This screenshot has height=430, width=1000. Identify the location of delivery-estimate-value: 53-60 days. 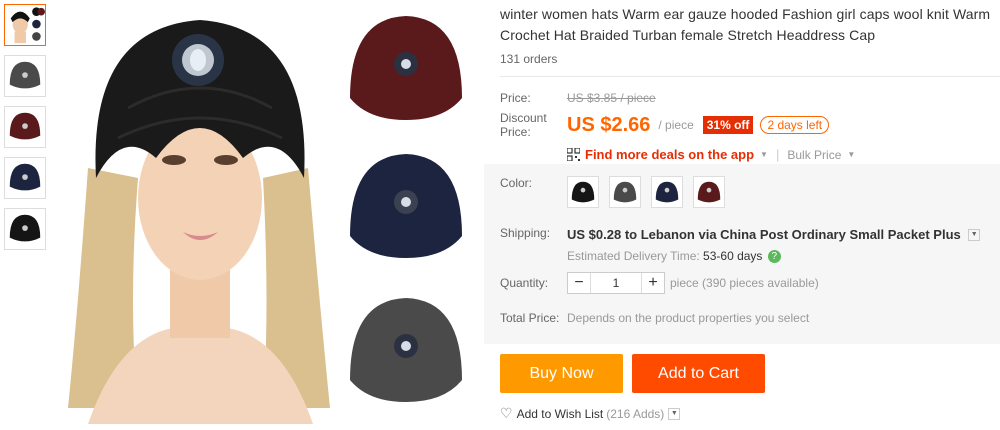
(733, 256).